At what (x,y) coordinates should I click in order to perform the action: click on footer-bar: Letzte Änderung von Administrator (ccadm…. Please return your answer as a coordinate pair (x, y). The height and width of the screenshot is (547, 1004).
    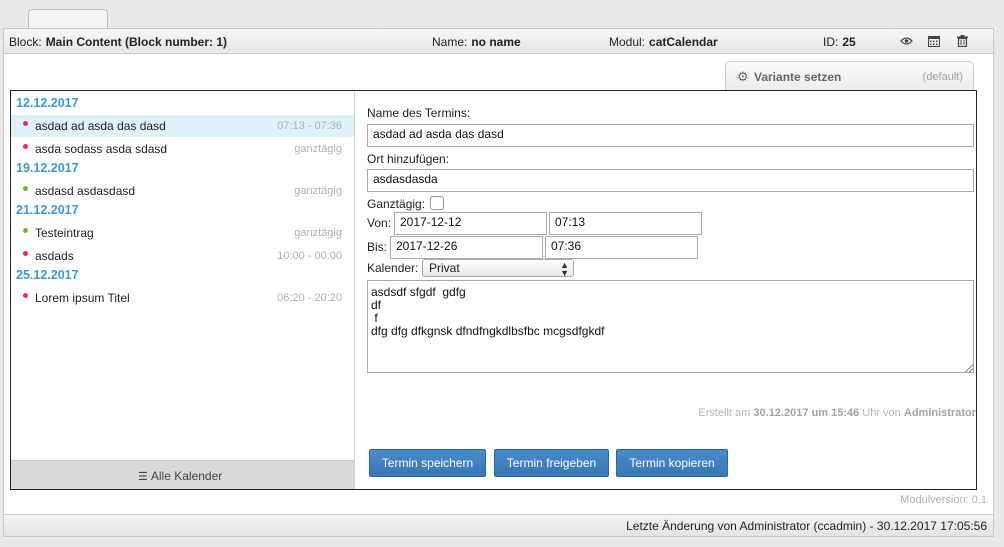
    Looking at the image, I should click on (498, 525).